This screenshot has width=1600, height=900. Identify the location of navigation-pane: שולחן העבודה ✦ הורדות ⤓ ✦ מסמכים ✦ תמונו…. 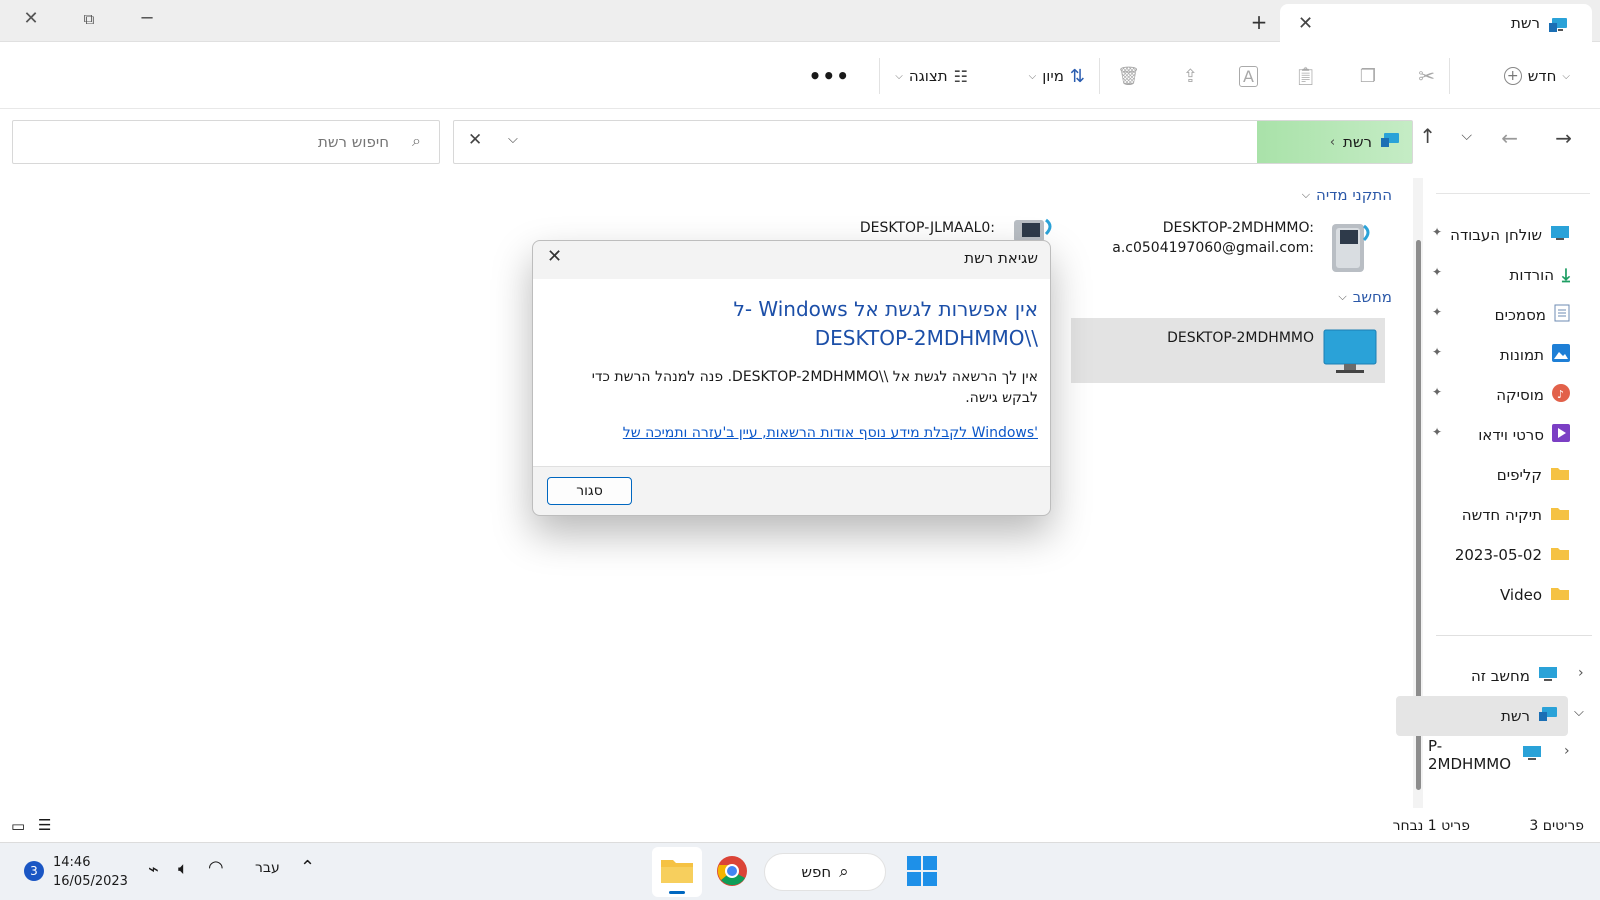
(1498, 495).